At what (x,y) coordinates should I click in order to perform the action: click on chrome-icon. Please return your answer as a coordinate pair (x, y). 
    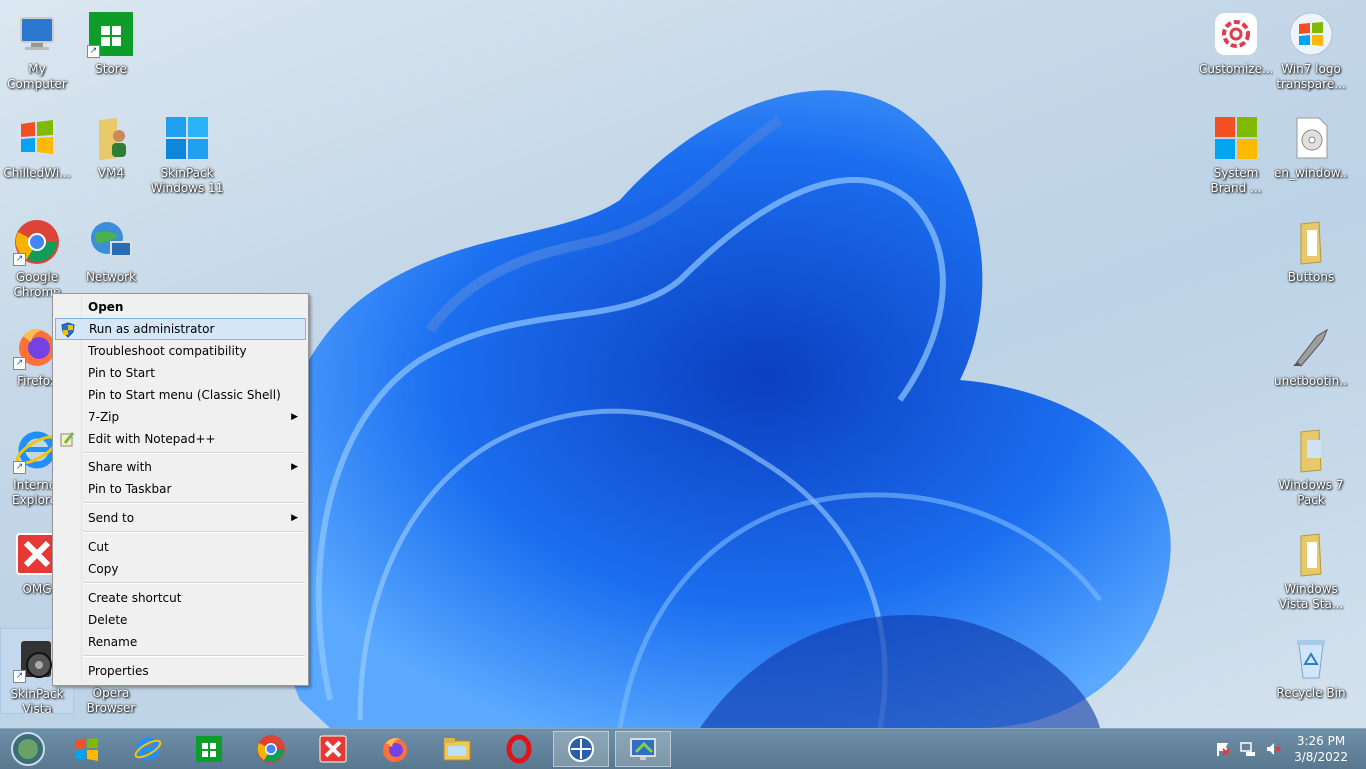
    Looking at the image, I should click on (271, 749).